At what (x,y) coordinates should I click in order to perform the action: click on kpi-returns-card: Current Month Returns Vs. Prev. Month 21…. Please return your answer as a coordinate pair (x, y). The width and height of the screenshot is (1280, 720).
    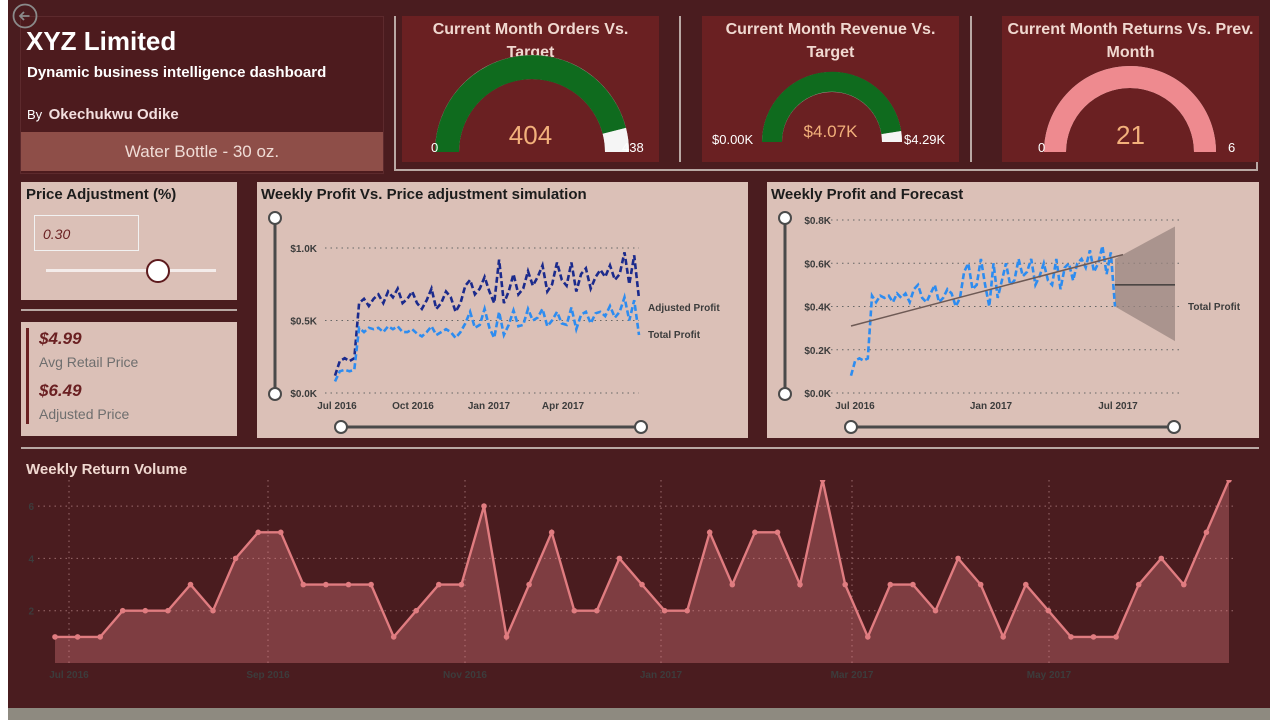
    Looking at the image, I should click on (1130, 89).